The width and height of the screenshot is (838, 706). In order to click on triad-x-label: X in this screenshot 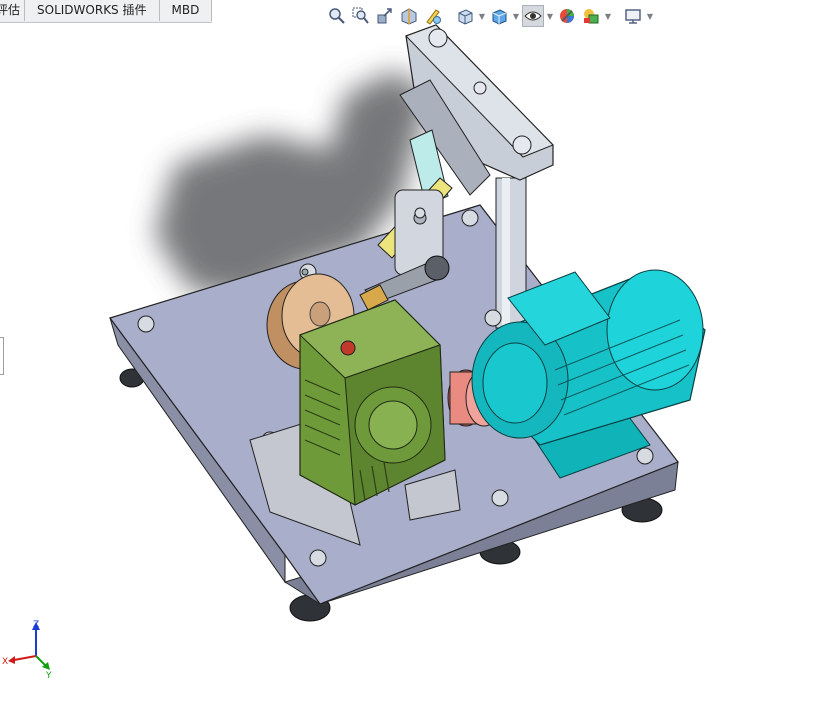, I will do `click(5, 662)`.